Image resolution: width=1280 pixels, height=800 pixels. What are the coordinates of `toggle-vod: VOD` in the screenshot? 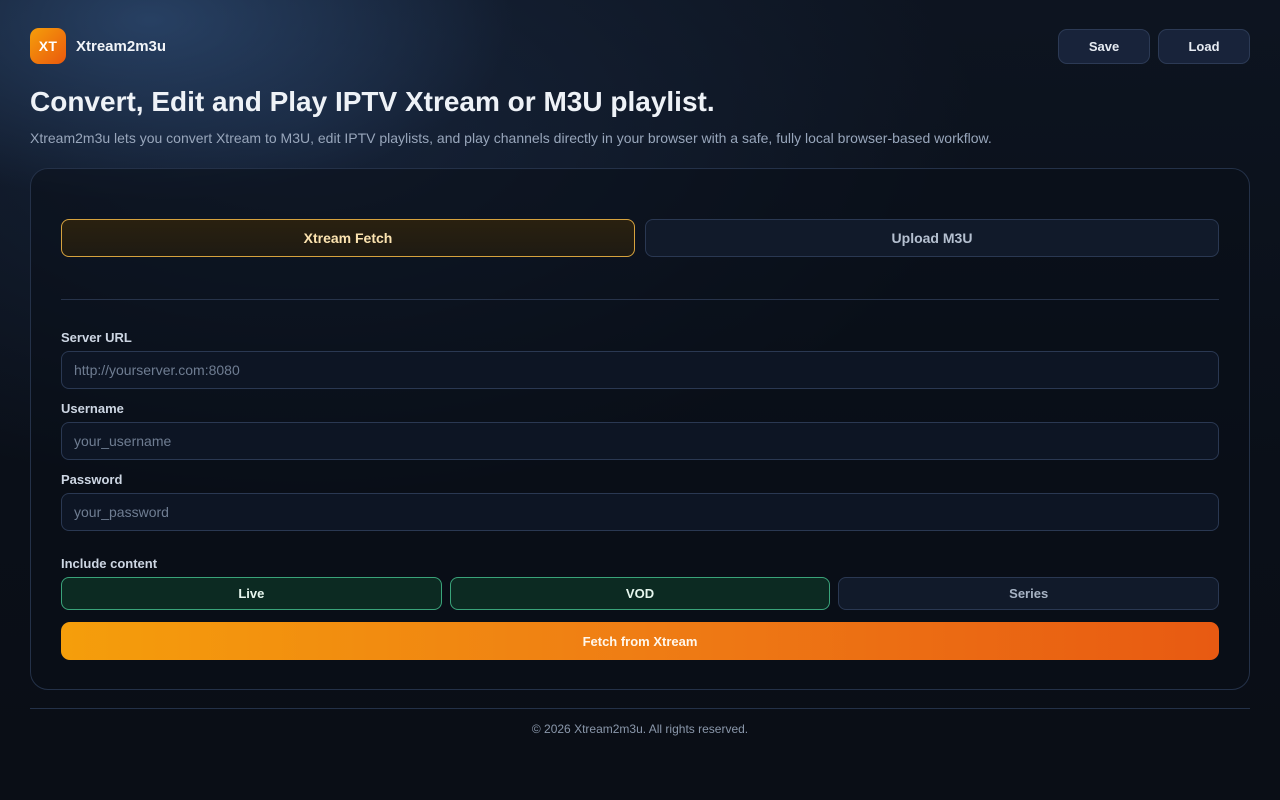 It's located at (640, 593).